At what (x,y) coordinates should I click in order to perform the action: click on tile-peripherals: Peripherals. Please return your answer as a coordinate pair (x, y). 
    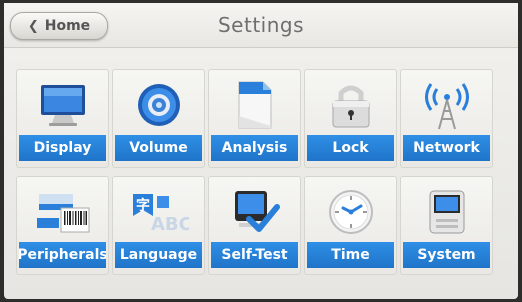
    Looking at the image, I should click on (62, 225).